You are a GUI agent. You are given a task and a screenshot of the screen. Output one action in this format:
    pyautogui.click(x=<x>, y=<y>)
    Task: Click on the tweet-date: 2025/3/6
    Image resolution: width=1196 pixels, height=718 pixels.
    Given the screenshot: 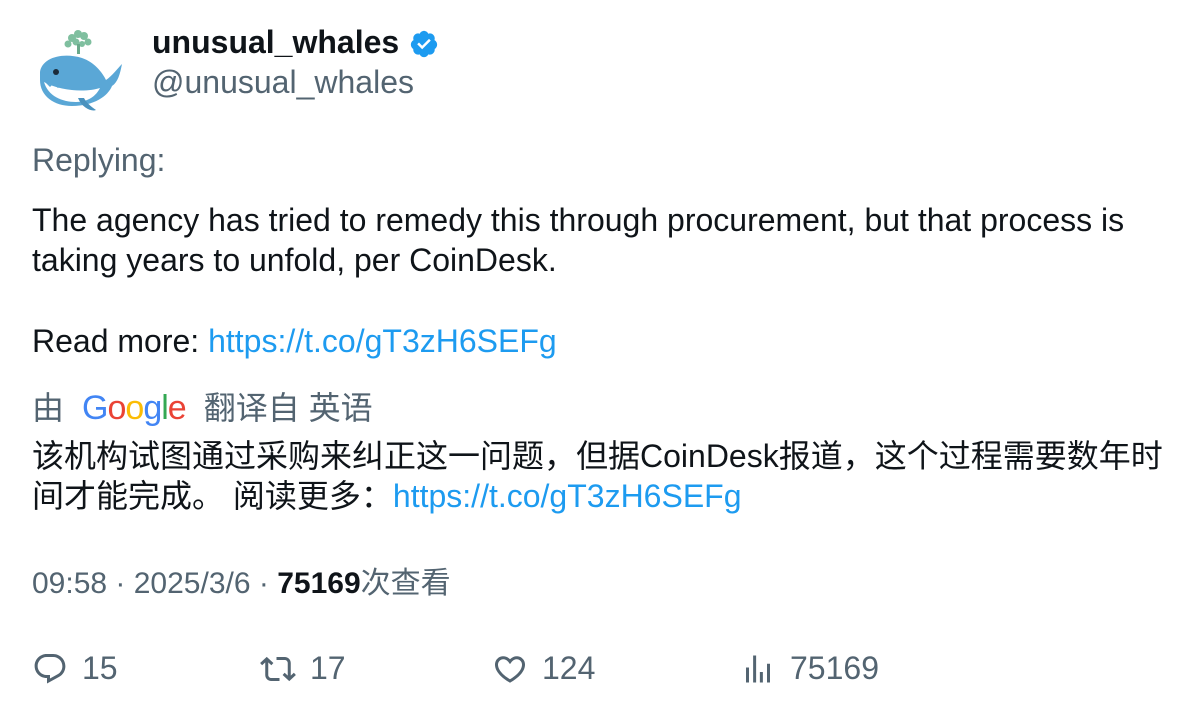 What is the action you would take?
    pyautogui.click(x=192, y=583)
    